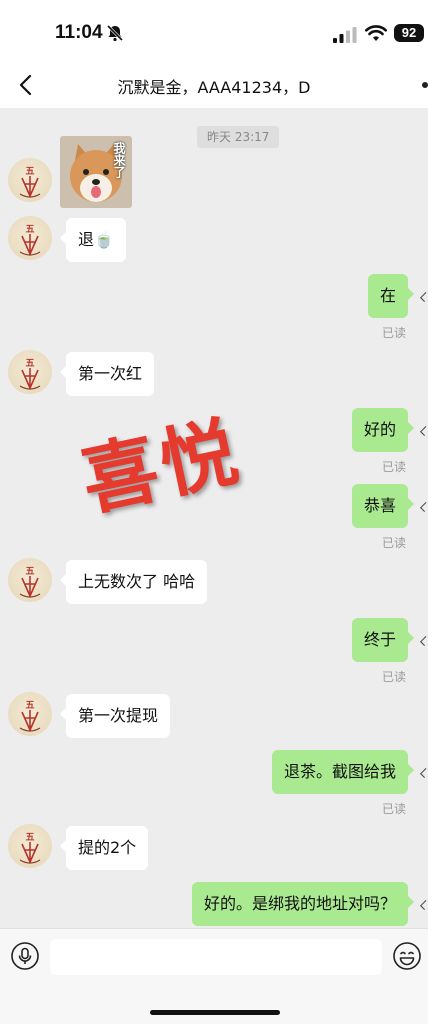 Image resolution: width=428 pixels, height=1024 pixels. What do you see at coordinates (93, 240) in the screenshot?
I see `message-bubble: 退🍵` at bounding box center [93, 240].